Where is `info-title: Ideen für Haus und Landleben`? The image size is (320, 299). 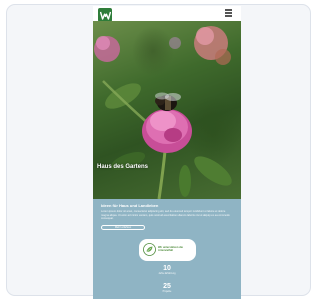
info-title: Ideen für Haus und Landleben is located at coordinates (130, 205).